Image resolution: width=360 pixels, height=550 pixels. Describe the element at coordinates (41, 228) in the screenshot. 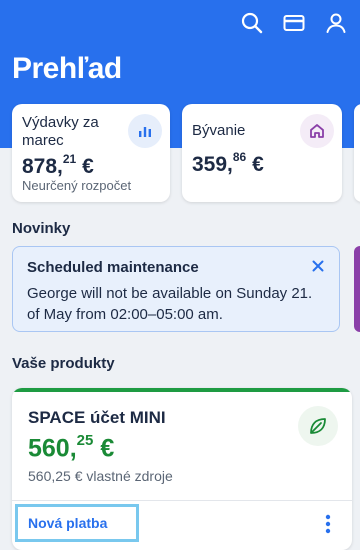

I see `news-section-title: Novinky` at that location.